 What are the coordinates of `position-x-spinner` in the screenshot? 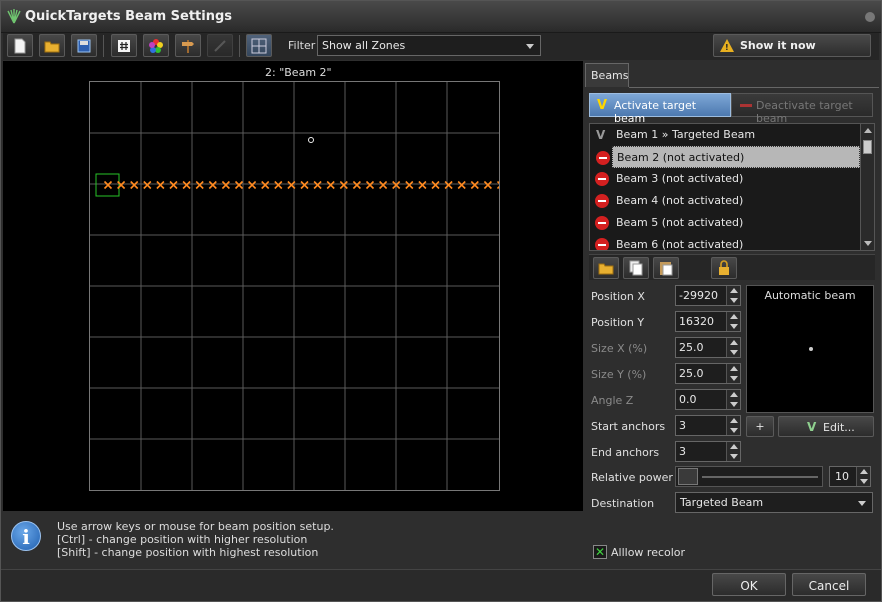 It's located at (733, 295).